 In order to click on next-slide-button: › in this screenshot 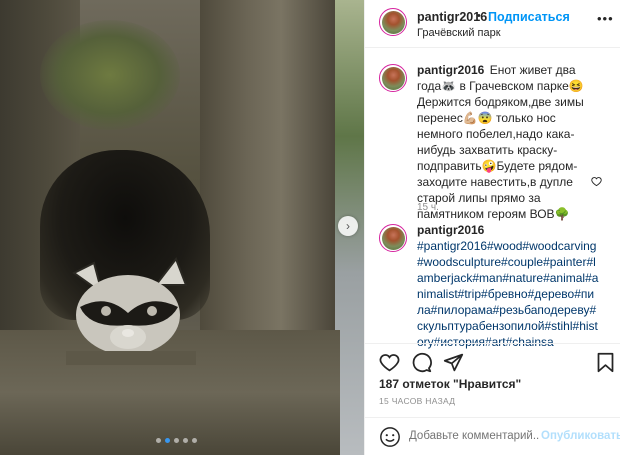, I will do `click(348, 226)`.